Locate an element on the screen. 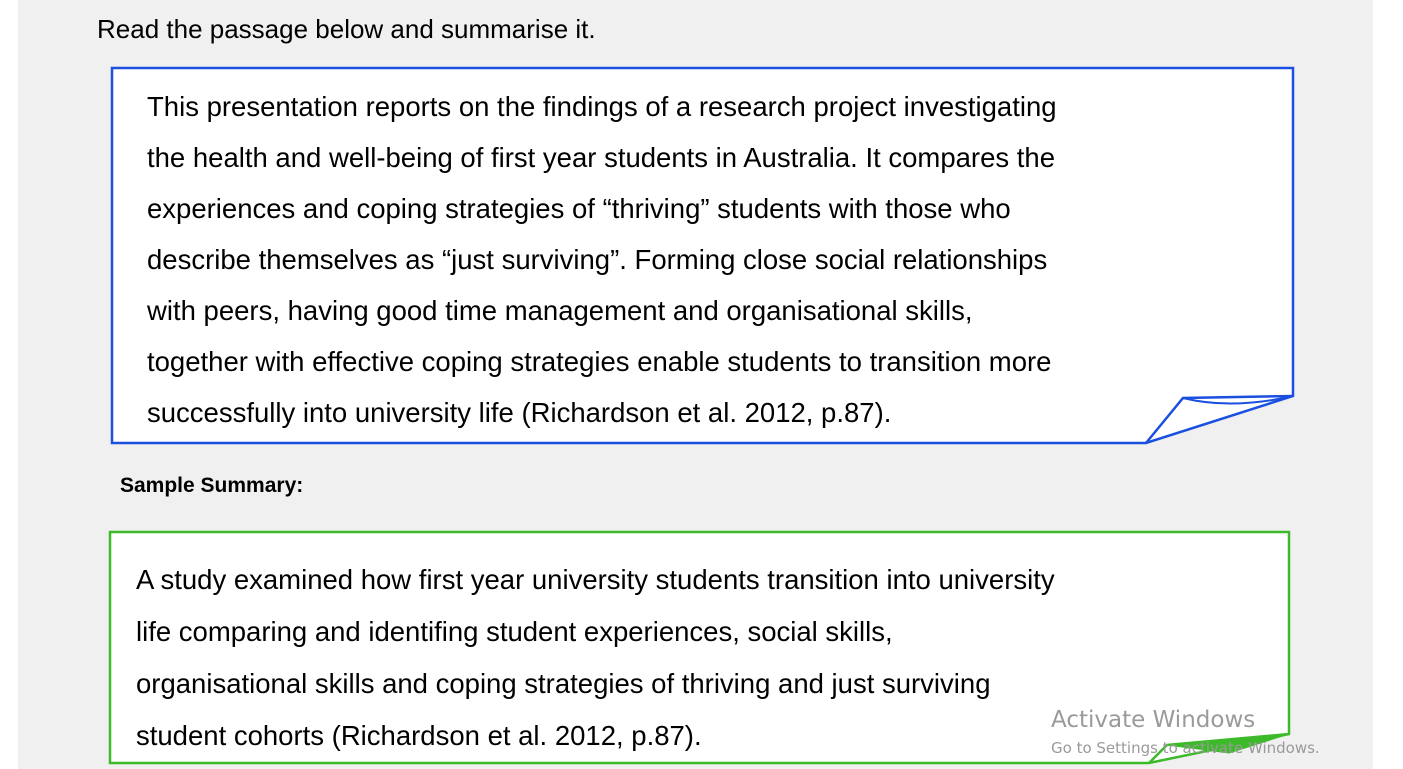  activate-windows-title: Activate Windows is located at coordinates (1153, 720).